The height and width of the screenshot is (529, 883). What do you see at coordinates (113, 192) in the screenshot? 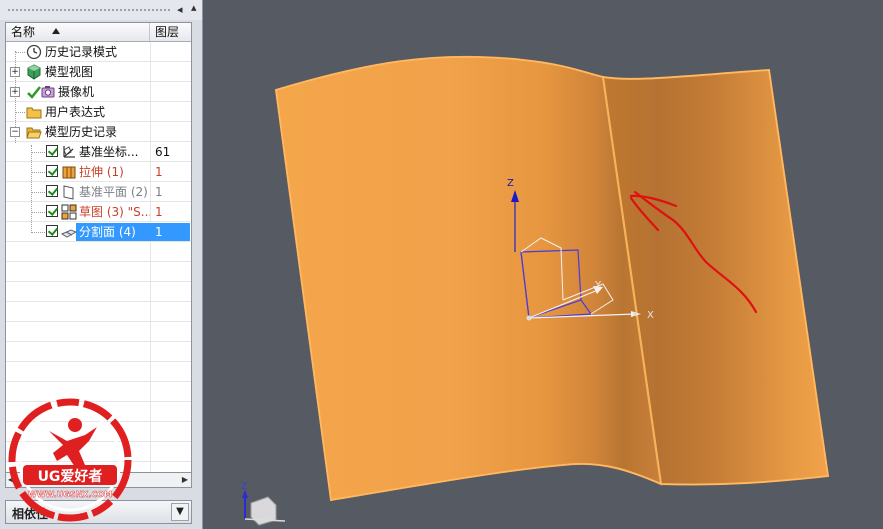
I see `tree-item-label: 基准平面 (2)` at bounding box center [113, 192].